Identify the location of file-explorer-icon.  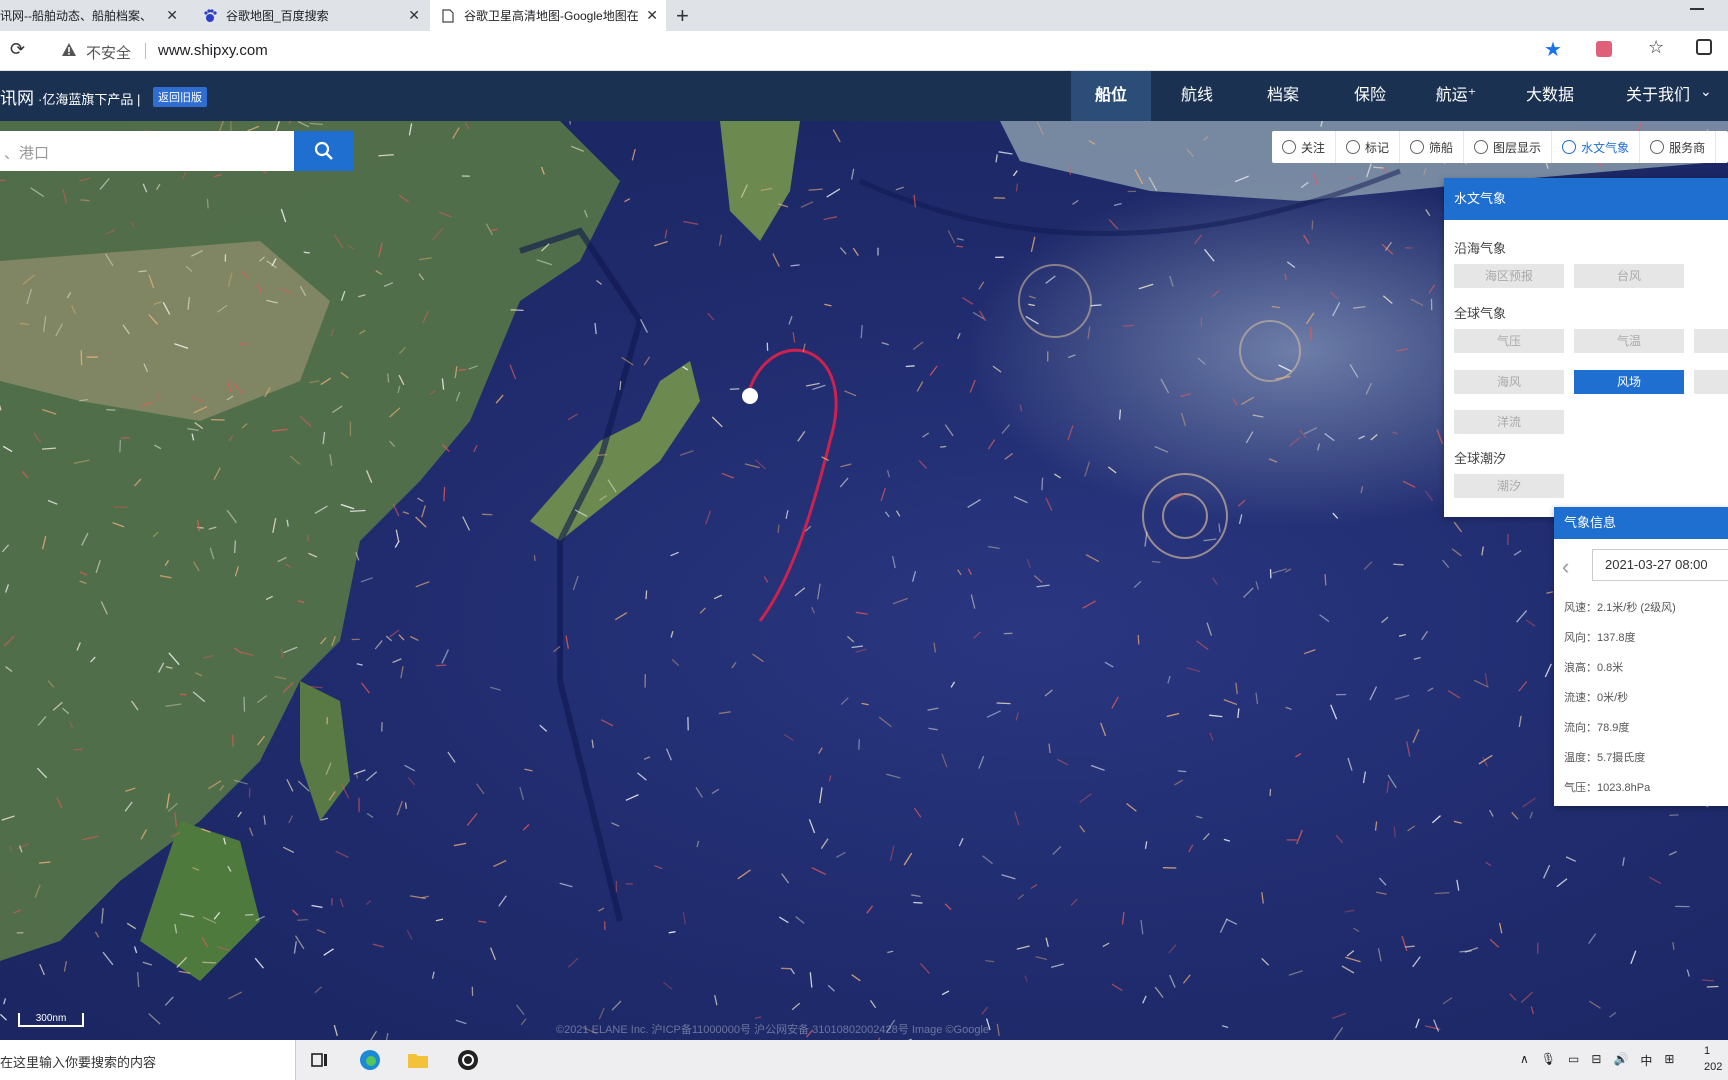
(418, 1060).